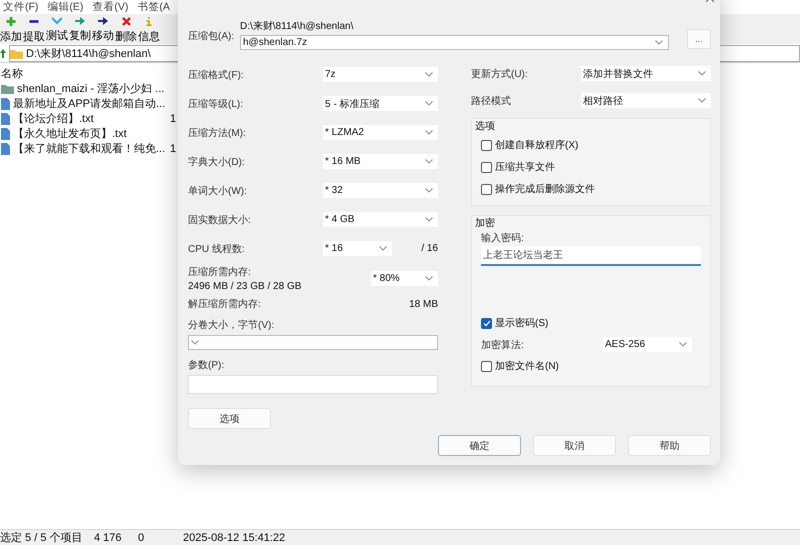 The image size is (800, 545). What do you see at coordinates (404, 278) in the screenshot?
I see `dropdown: * 80%` at bounding box center [404, 278].